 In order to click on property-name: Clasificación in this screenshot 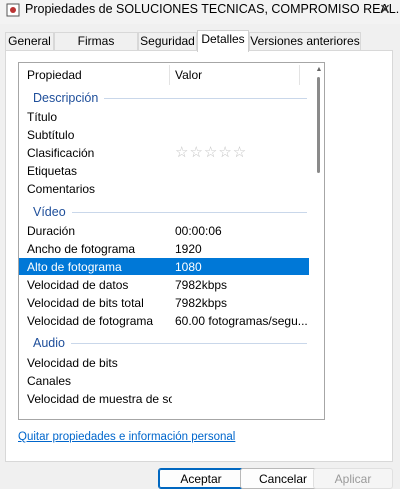, I will do `click(61, 153)`.